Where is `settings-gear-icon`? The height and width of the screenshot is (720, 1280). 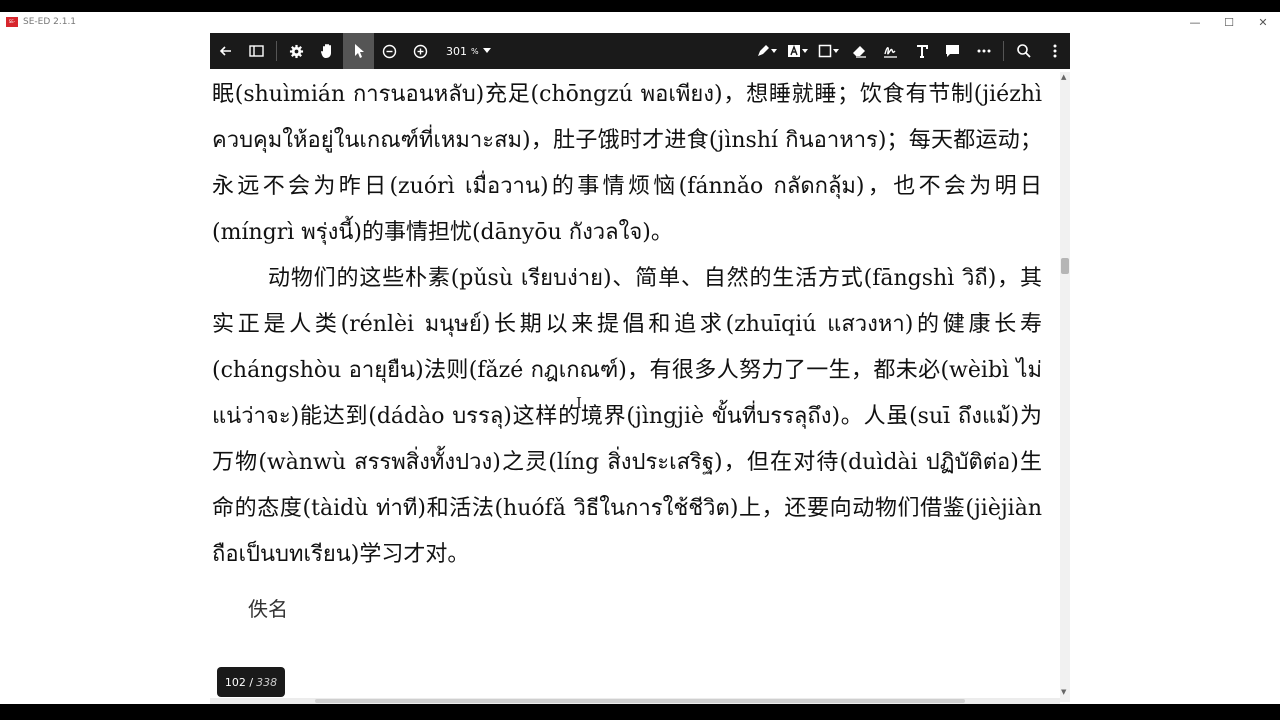 settings-gear-icon is located at coordinates (296, 51).